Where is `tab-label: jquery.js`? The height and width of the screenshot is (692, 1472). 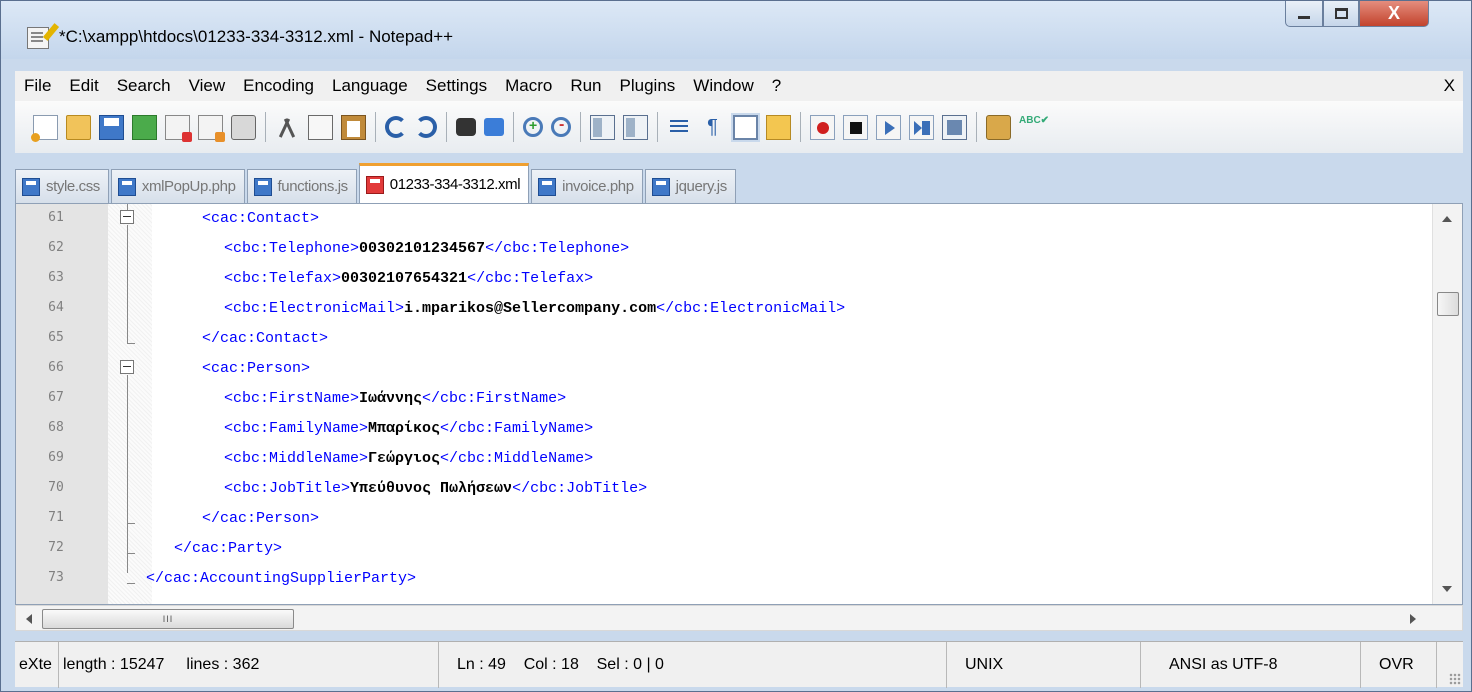 tab-label: jquery.js is located at coordinates (701, 186).